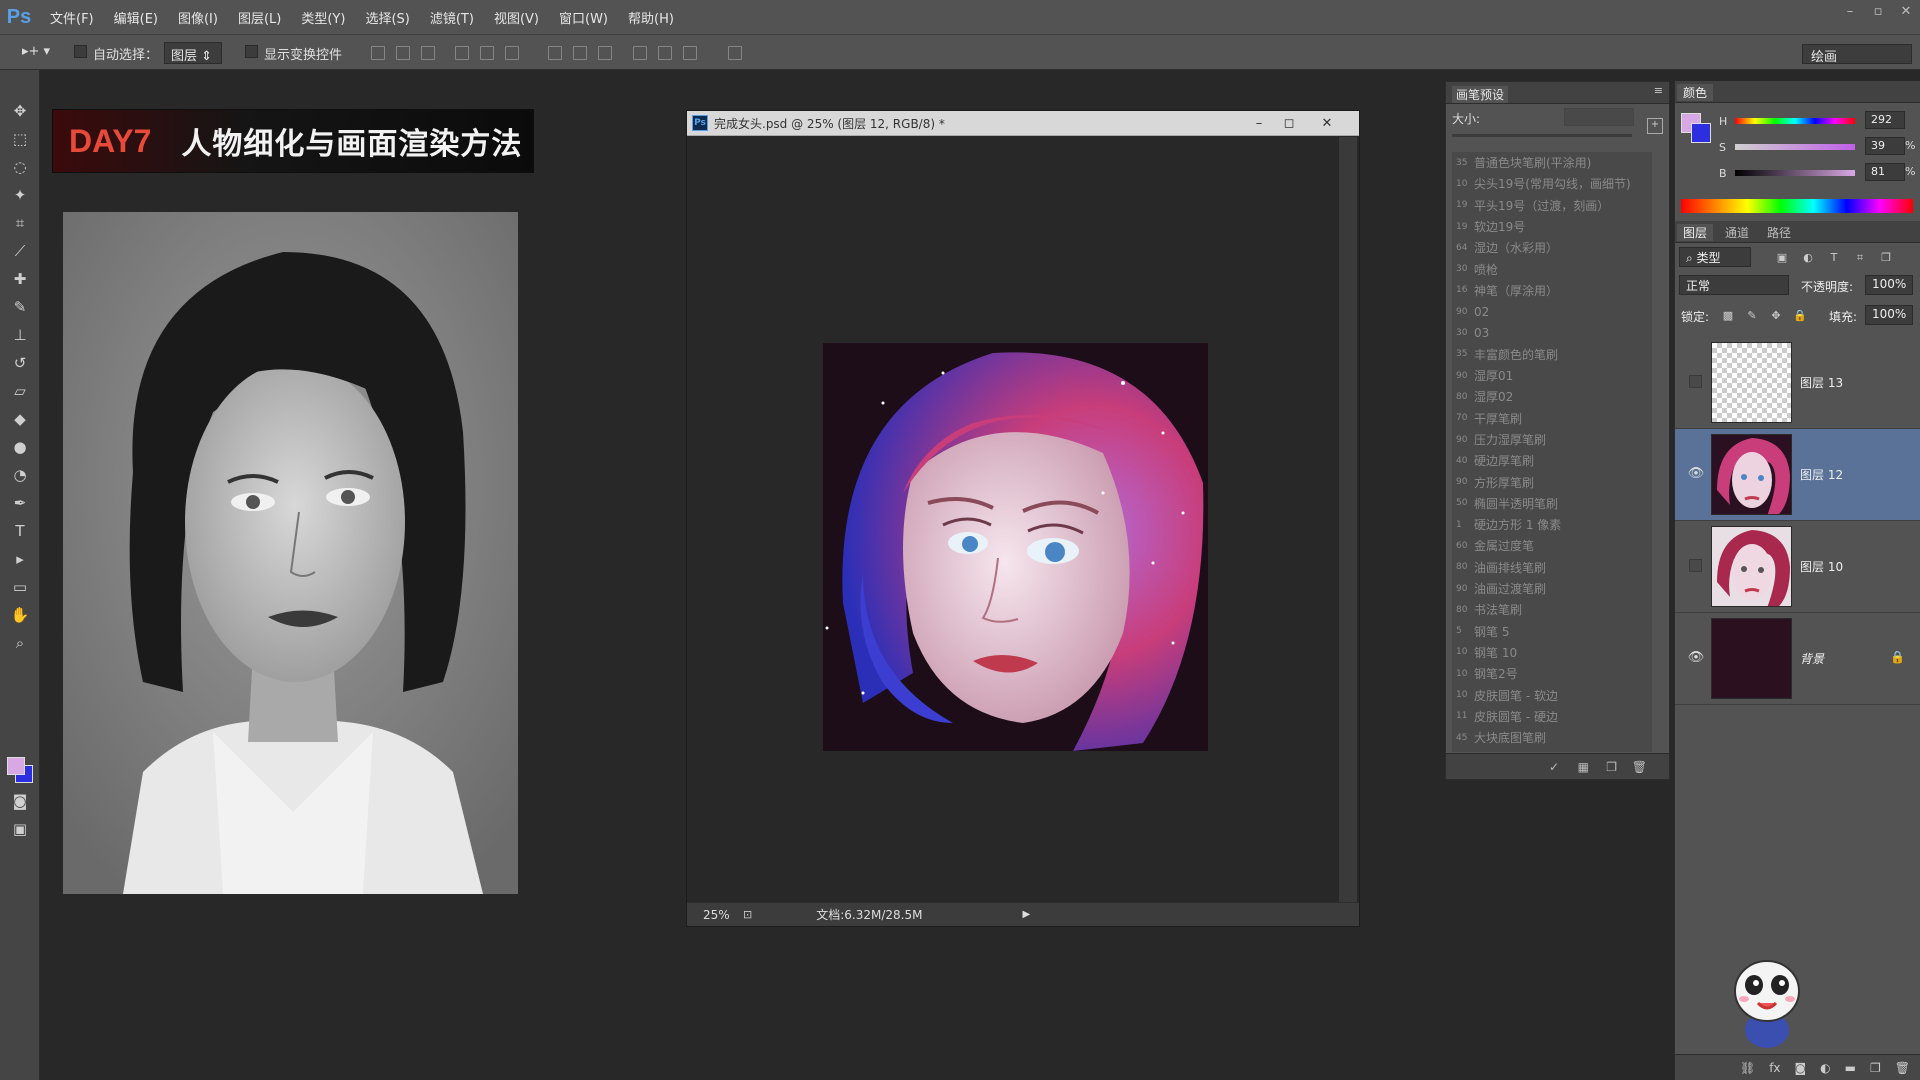 The image size is (1920, 1080). Describe the element at coordinates (1599, 117) in the screenshot. I see `brush-size-input` at that location.